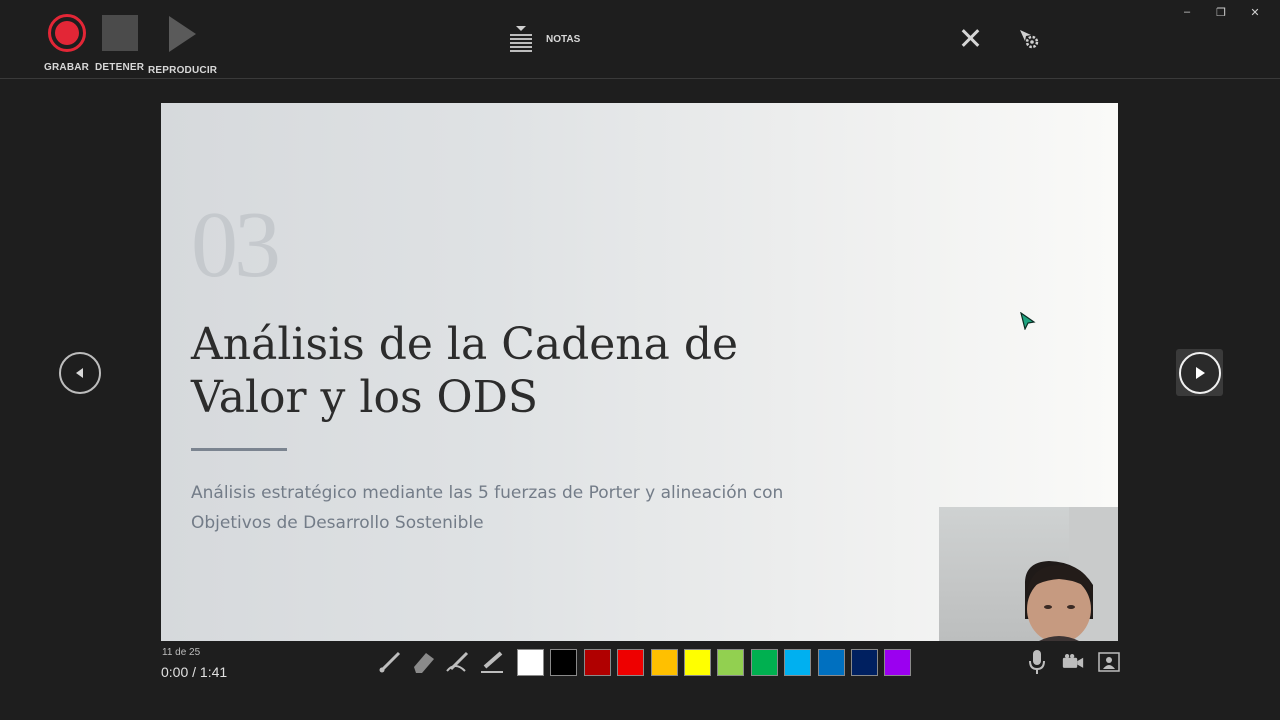 This screenshot has width=1280, height=720. I want to click on title-divider, so click(239, 449).